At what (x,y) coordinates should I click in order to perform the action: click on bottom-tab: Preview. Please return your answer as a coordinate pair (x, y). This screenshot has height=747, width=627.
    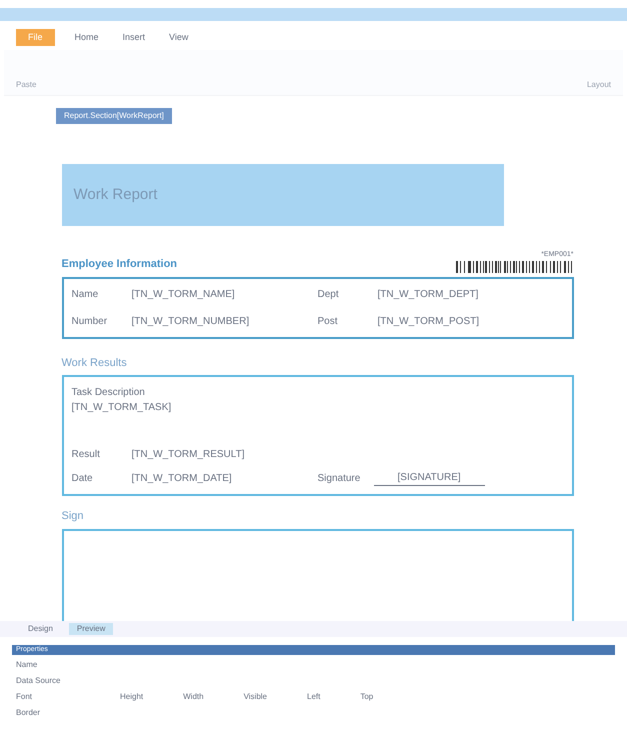
    Looking at the image, I should click on (91, 629).